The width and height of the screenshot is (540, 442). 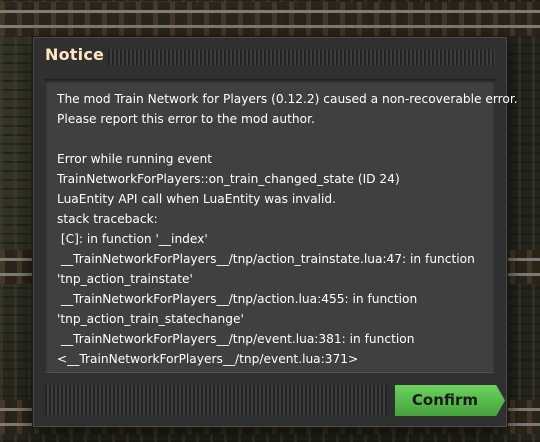 I want to click on message-line: [C]: in function '__index', so click(x=132, y=239).